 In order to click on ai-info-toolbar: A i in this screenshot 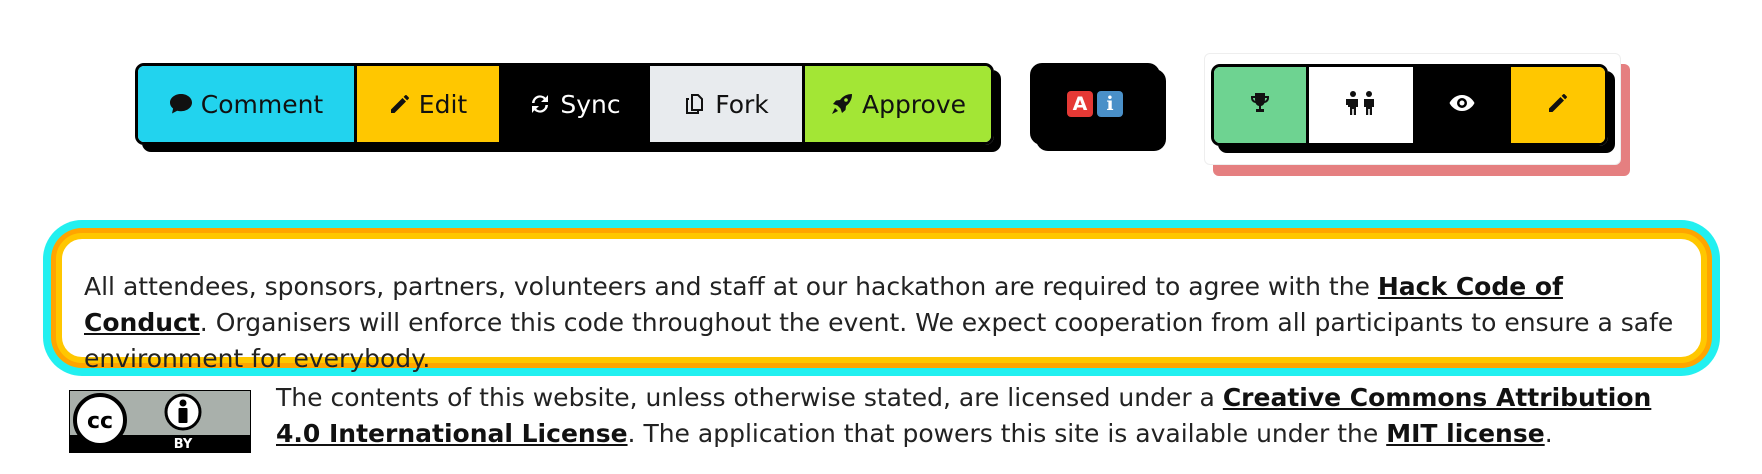, I will do `click(1095, 104)`.